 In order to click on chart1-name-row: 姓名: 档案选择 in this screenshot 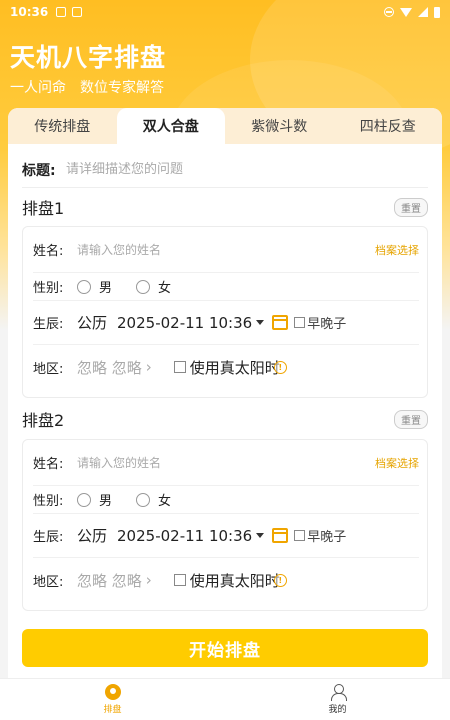, I will do `click(226, 250)`.